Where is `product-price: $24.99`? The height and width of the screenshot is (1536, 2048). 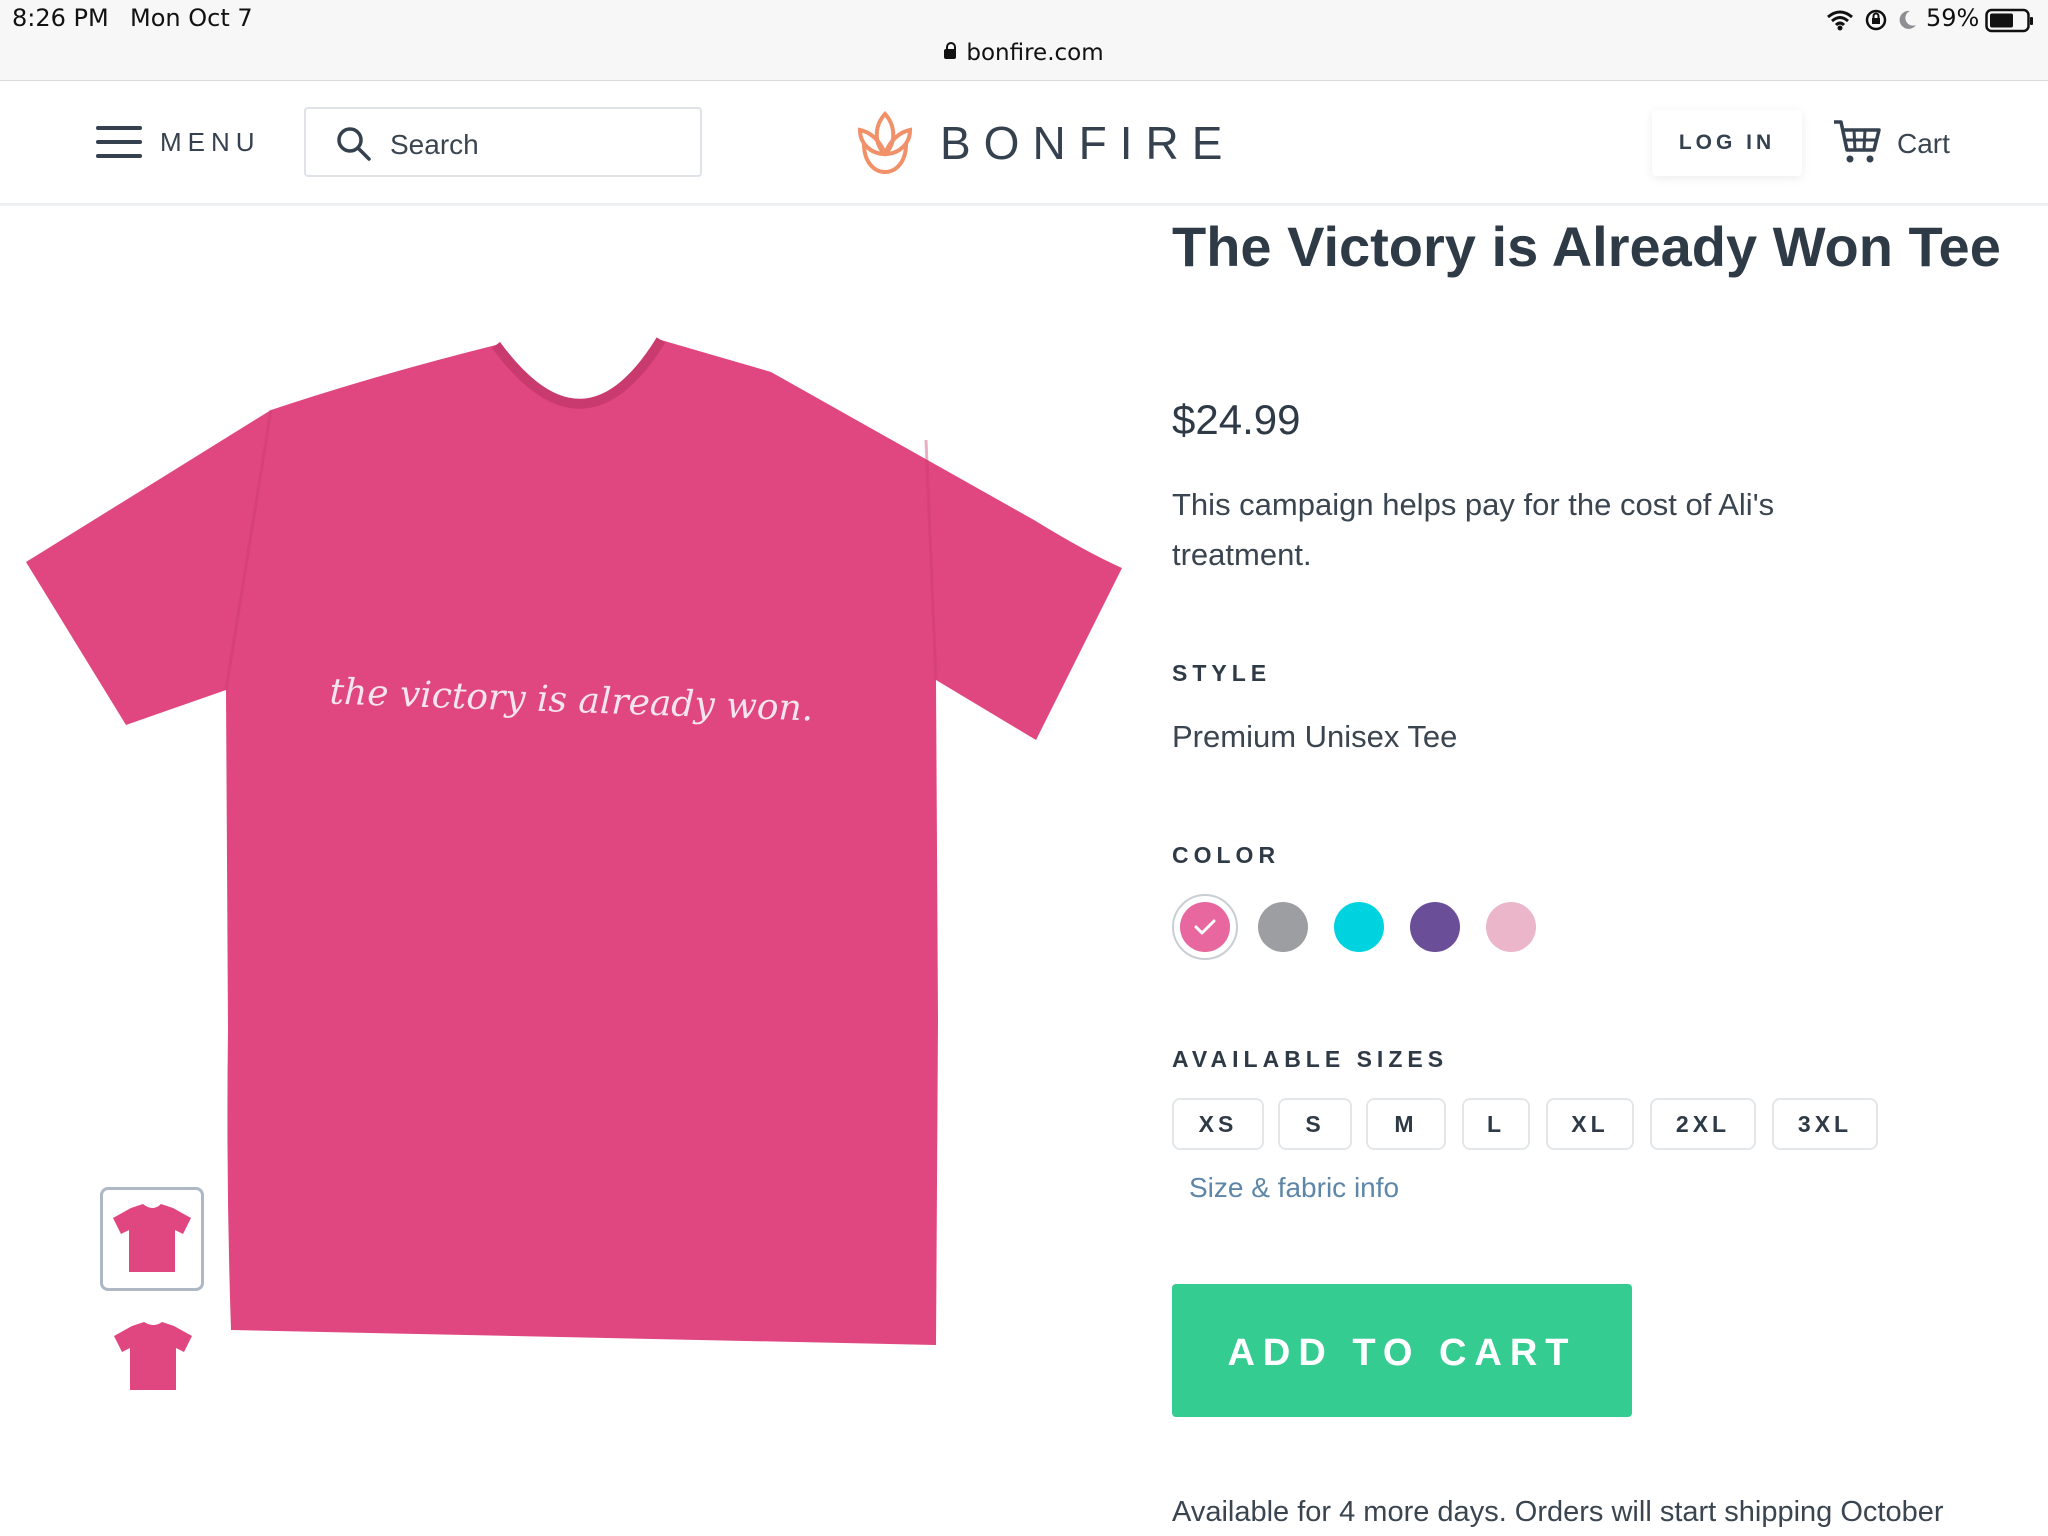
product-price: $24.99 is located at coordinates (1236, 419).